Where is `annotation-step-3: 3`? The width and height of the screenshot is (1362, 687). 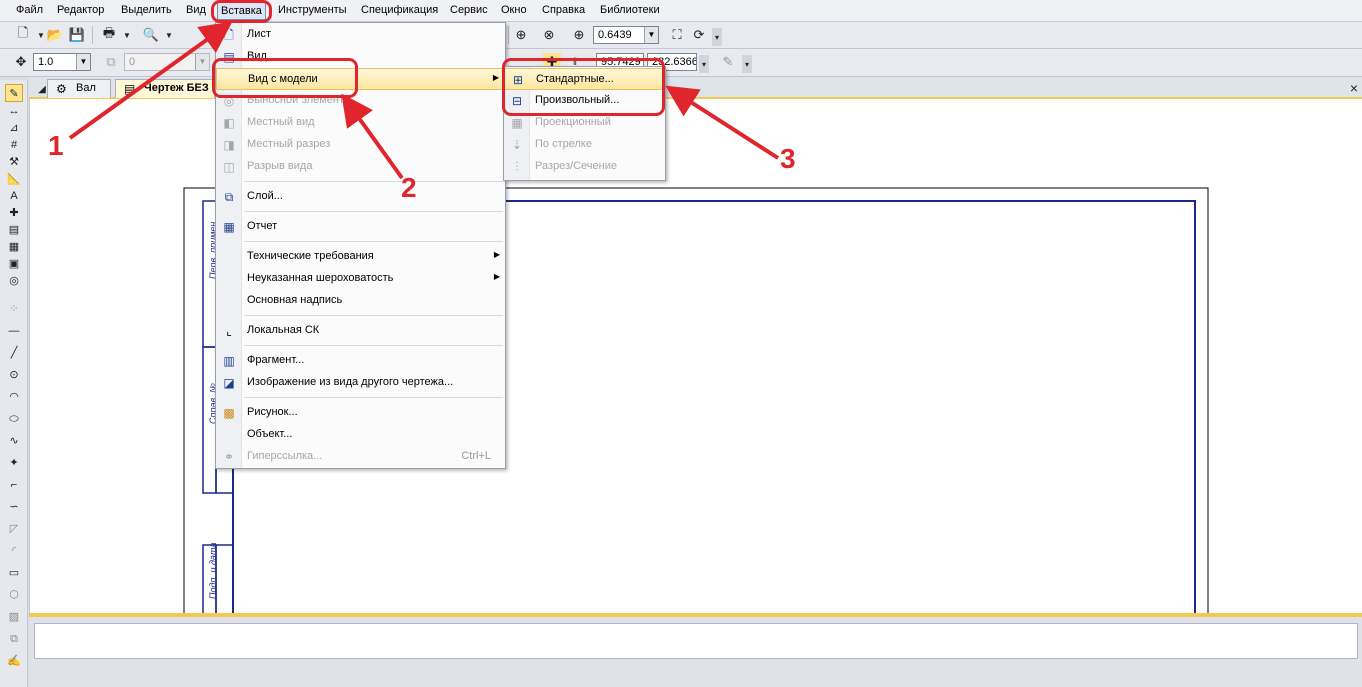
annotation-step-3: 3 is located at coordinates (788, 158).